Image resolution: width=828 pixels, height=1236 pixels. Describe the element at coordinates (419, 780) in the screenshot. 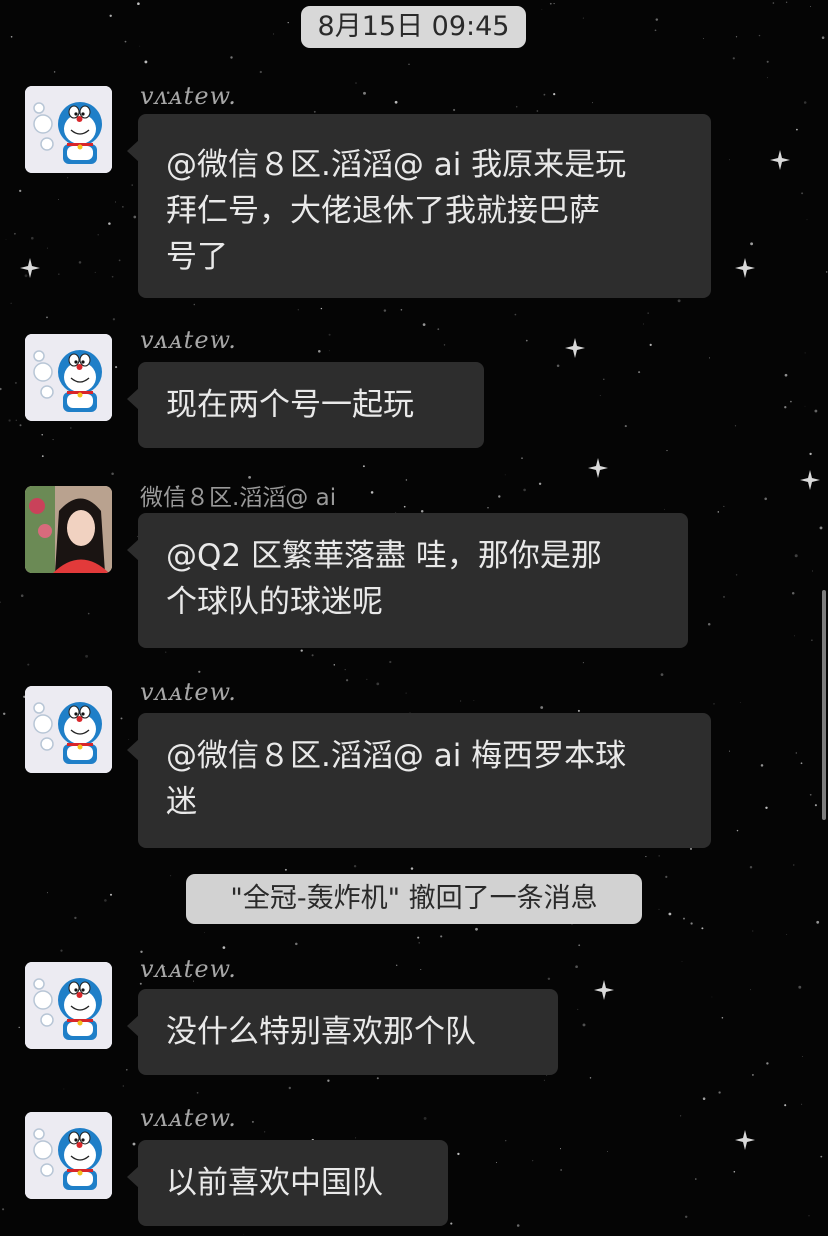

I see `message-bubble: @微信８区.滔滔@ ai 梅西罗本球 迷` at that location.